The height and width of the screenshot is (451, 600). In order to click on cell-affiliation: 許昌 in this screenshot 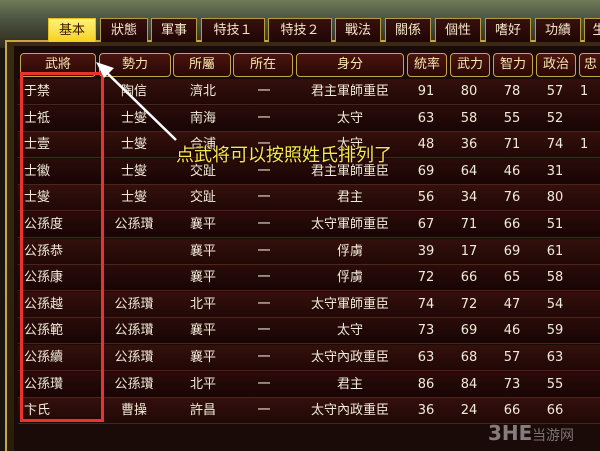, I will do `click(202, 411)`.